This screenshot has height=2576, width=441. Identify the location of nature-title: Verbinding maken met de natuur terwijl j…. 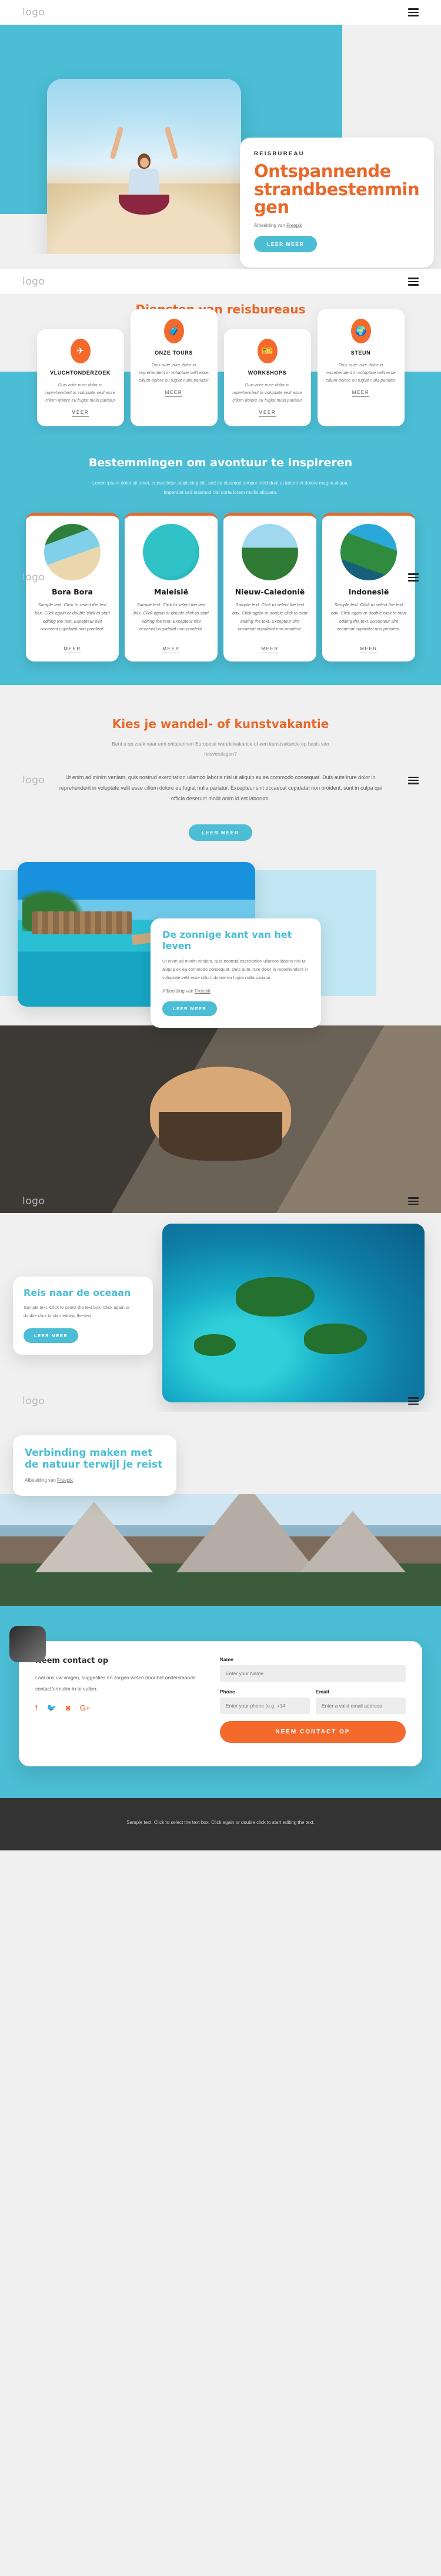
(94, 1458).